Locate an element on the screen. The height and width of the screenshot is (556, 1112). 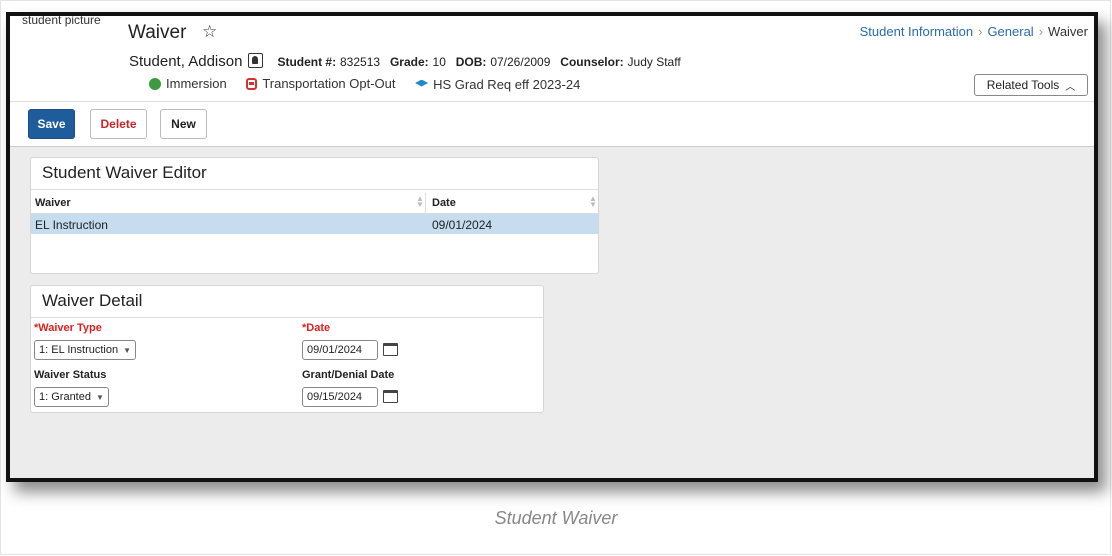
column-header-date: Date is located at coordinates (444, 203).